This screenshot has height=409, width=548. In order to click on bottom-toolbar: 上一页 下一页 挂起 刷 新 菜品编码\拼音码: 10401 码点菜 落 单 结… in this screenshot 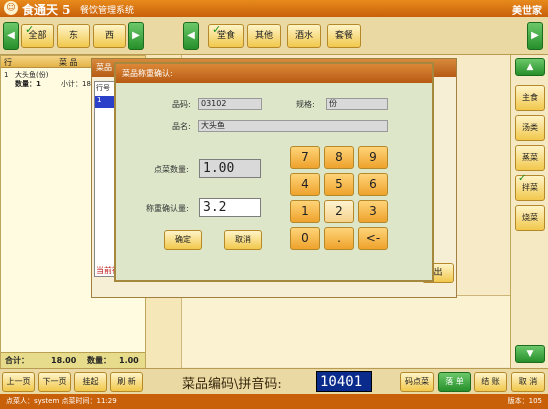, I will do `click(274, 381)`.